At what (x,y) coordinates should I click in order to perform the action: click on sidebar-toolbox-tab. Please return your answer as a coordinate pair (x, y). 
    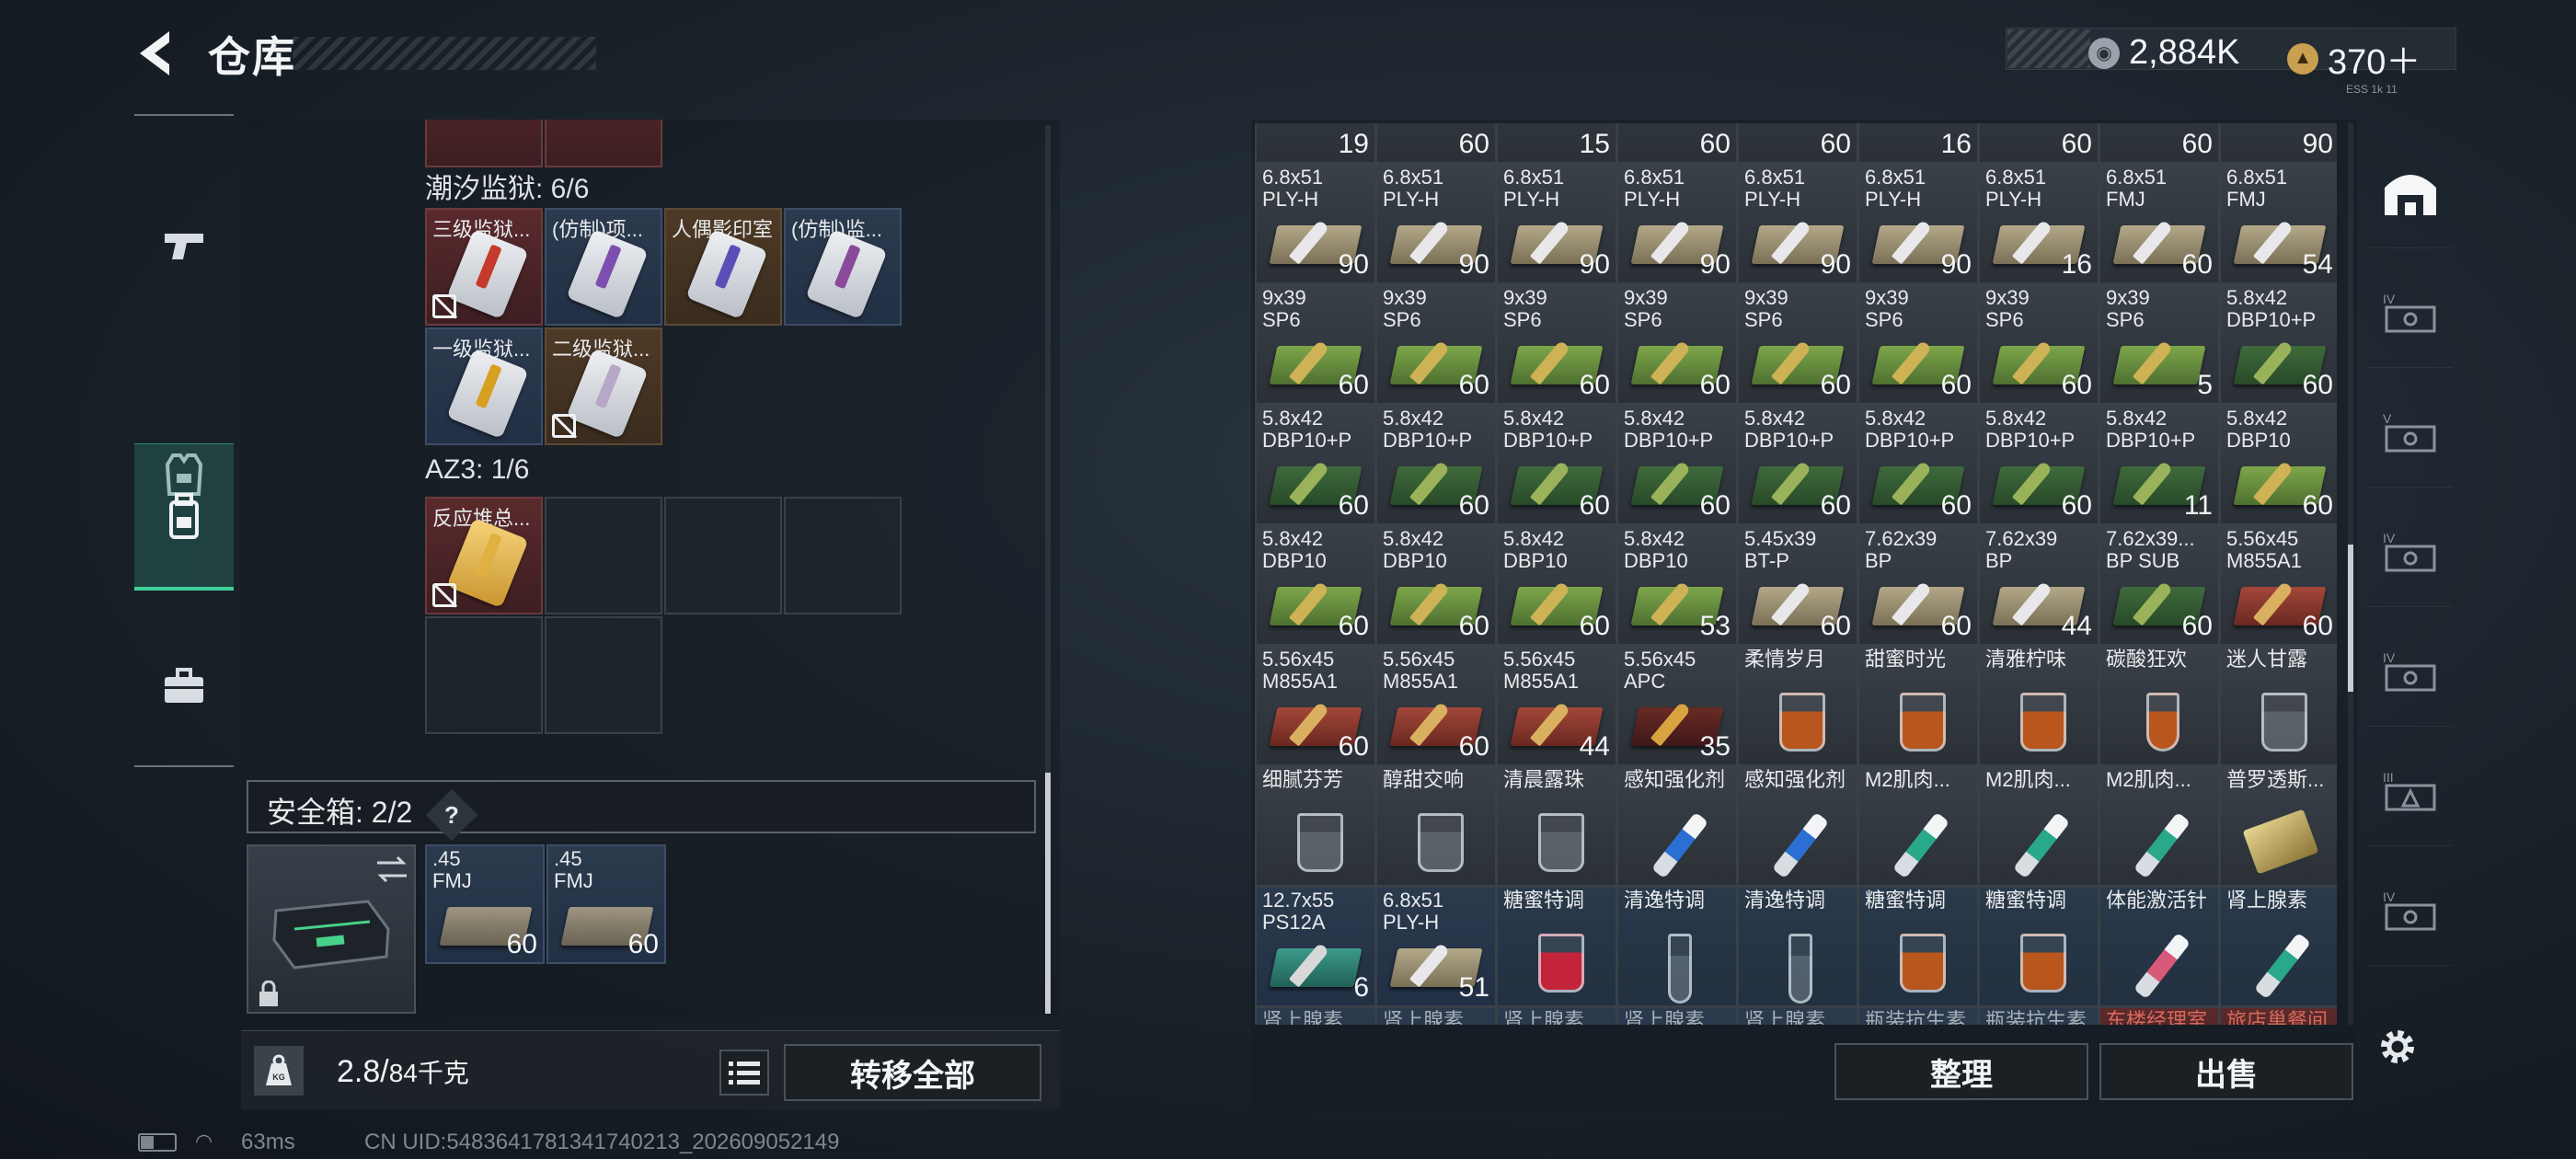
    Looking at the image, I should click on (184, 686).